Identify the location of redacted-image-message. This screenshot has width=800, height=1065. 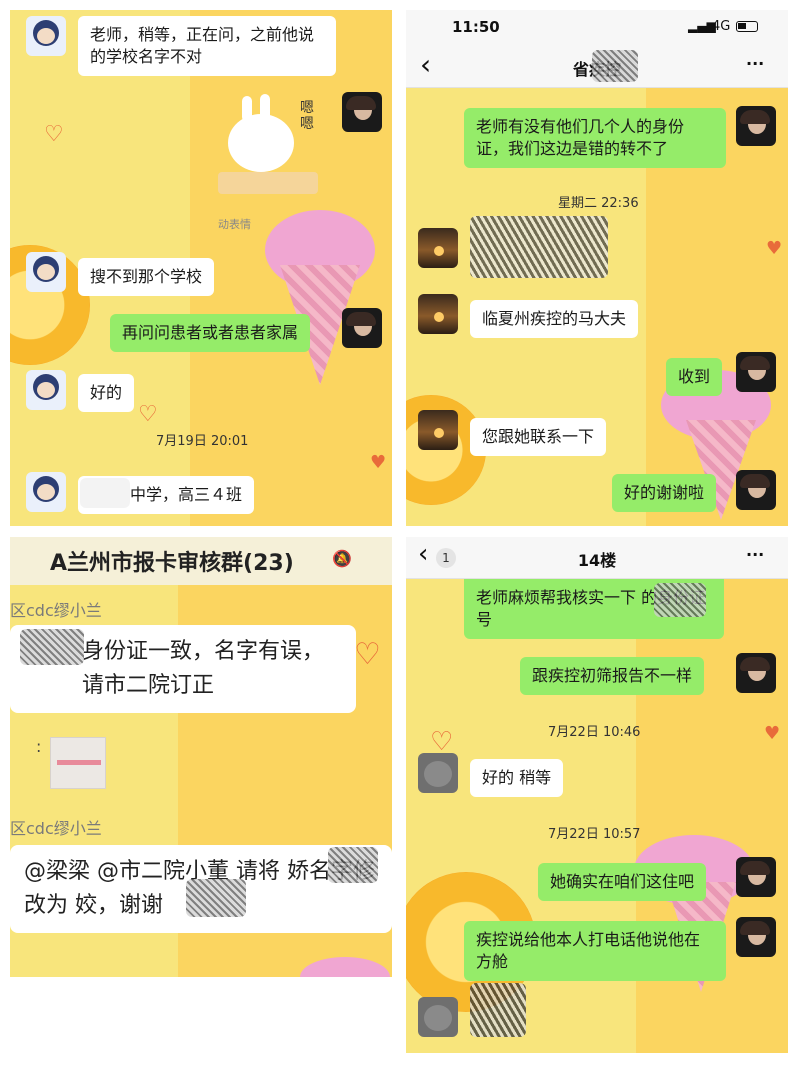
(498, 1010).